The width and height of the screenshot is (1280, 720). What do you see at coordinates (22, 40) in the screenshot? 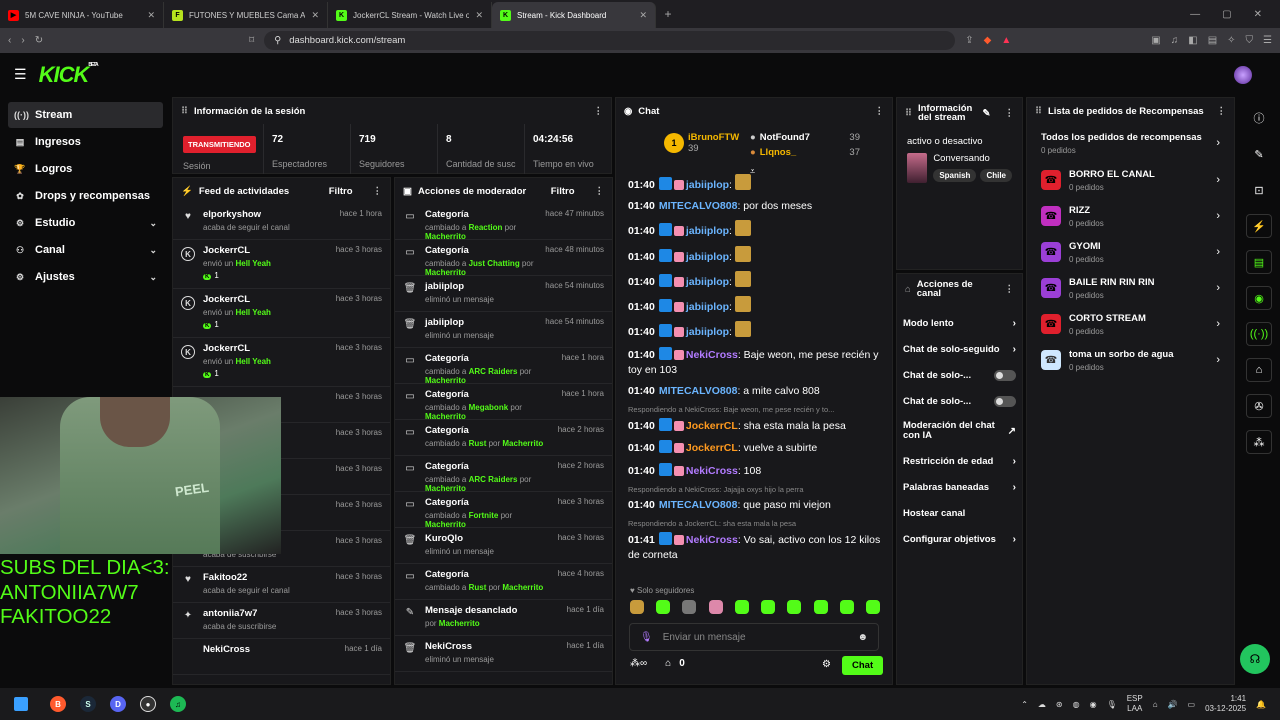
I see `forward-icon: ›` at bounding box center [22, 40].